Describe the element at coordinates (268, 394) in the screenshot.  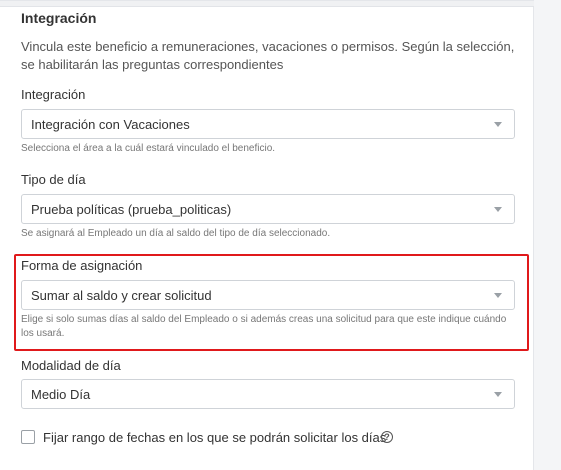
I see `modalidad-dia-select: Medio Día` at that location.